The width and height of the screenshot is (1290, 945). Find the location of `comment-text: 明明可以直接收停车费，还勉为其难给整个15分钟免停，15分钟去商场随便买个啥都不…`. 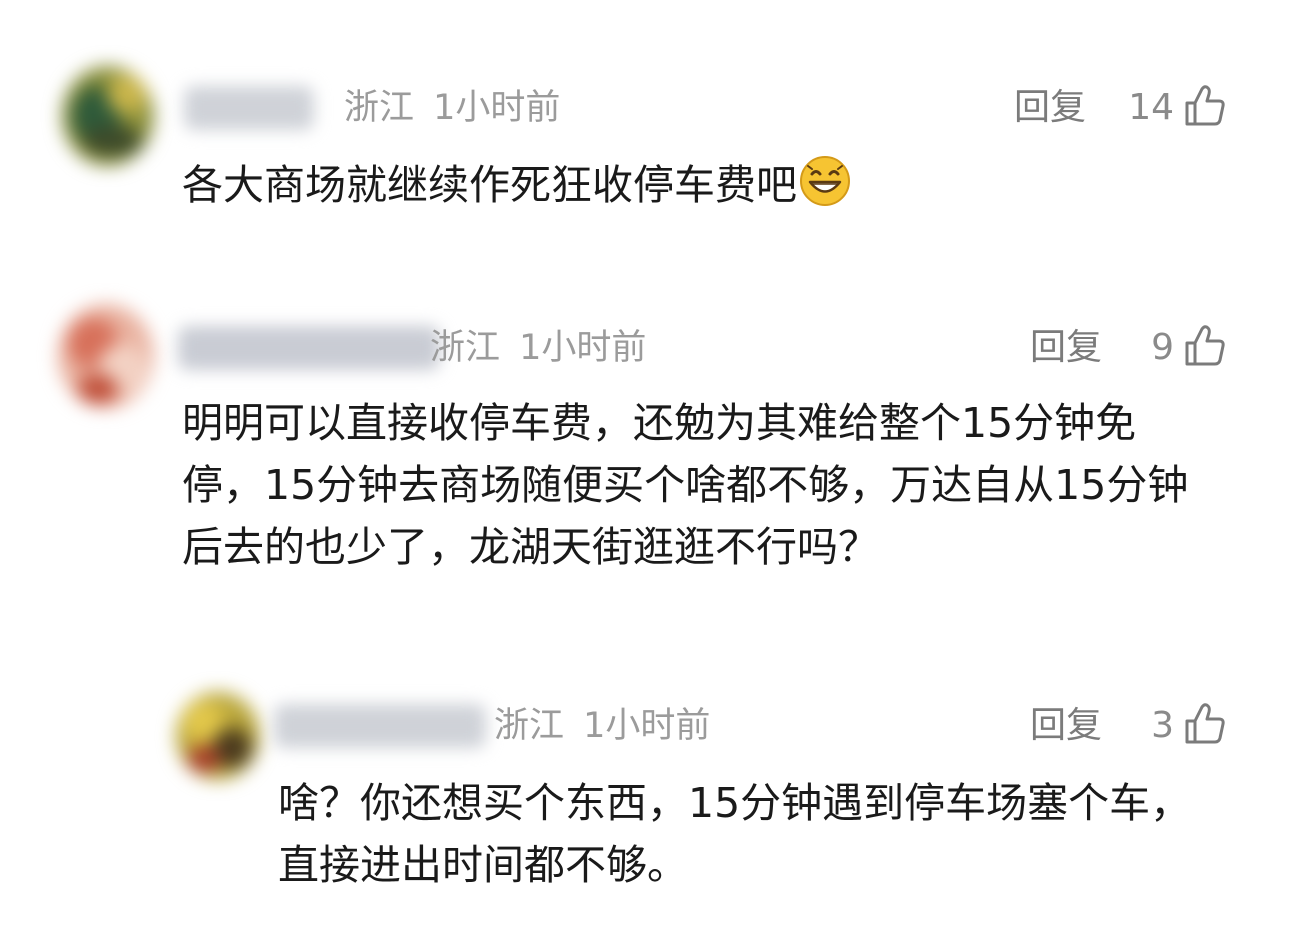

comment-text: 明明可以直接收停车费，还勉为其难给整个15分钟免停，15分钟去商场随便买个啥都不… is located at coordinates (685, 485).